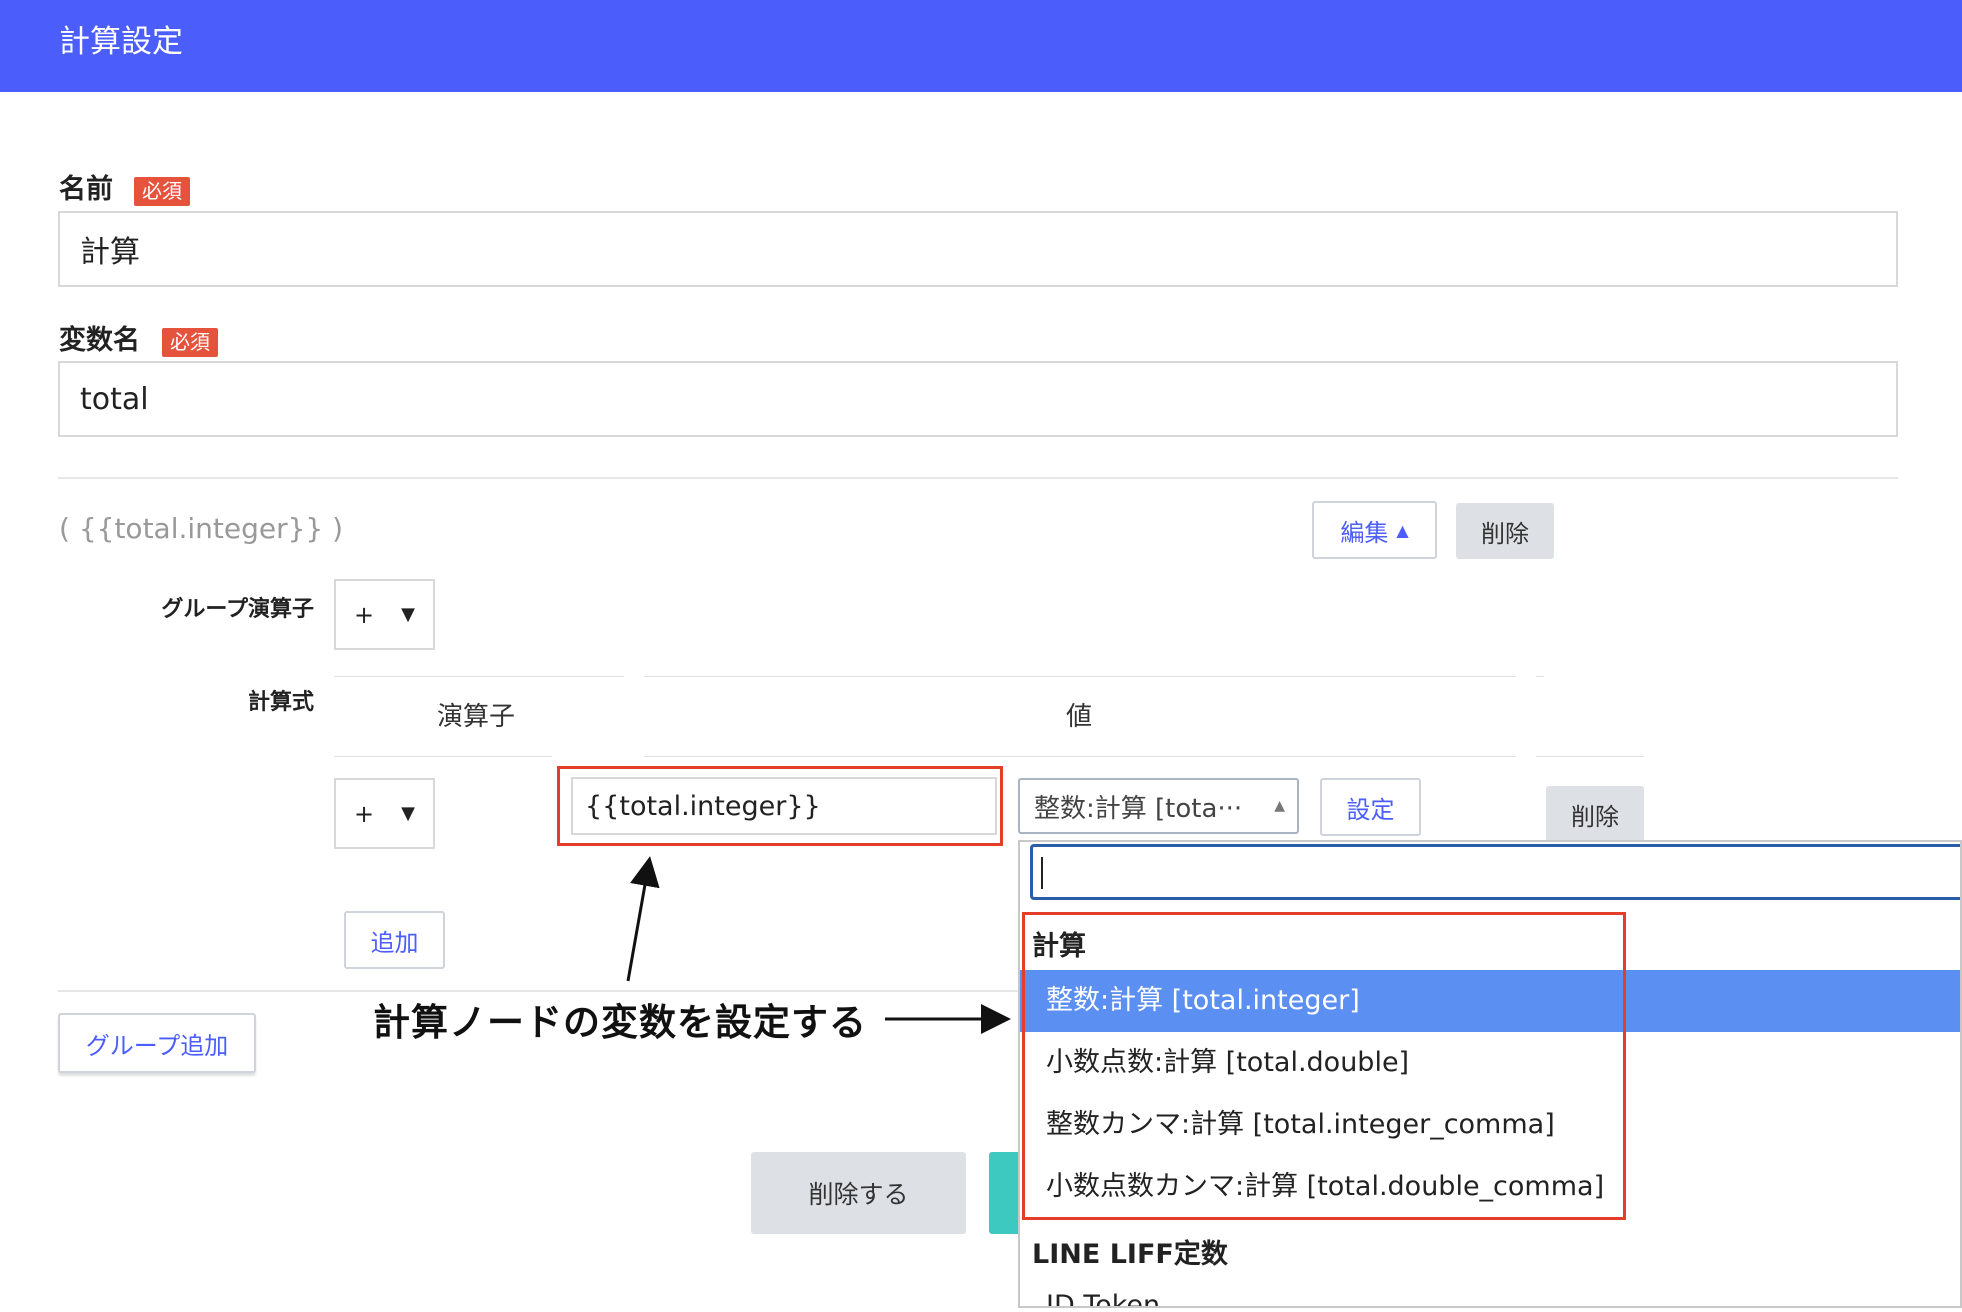 This screenshot has height=1312, width=1962. I want to click on dropdown-option: ID Token, so click(1103, 1298).